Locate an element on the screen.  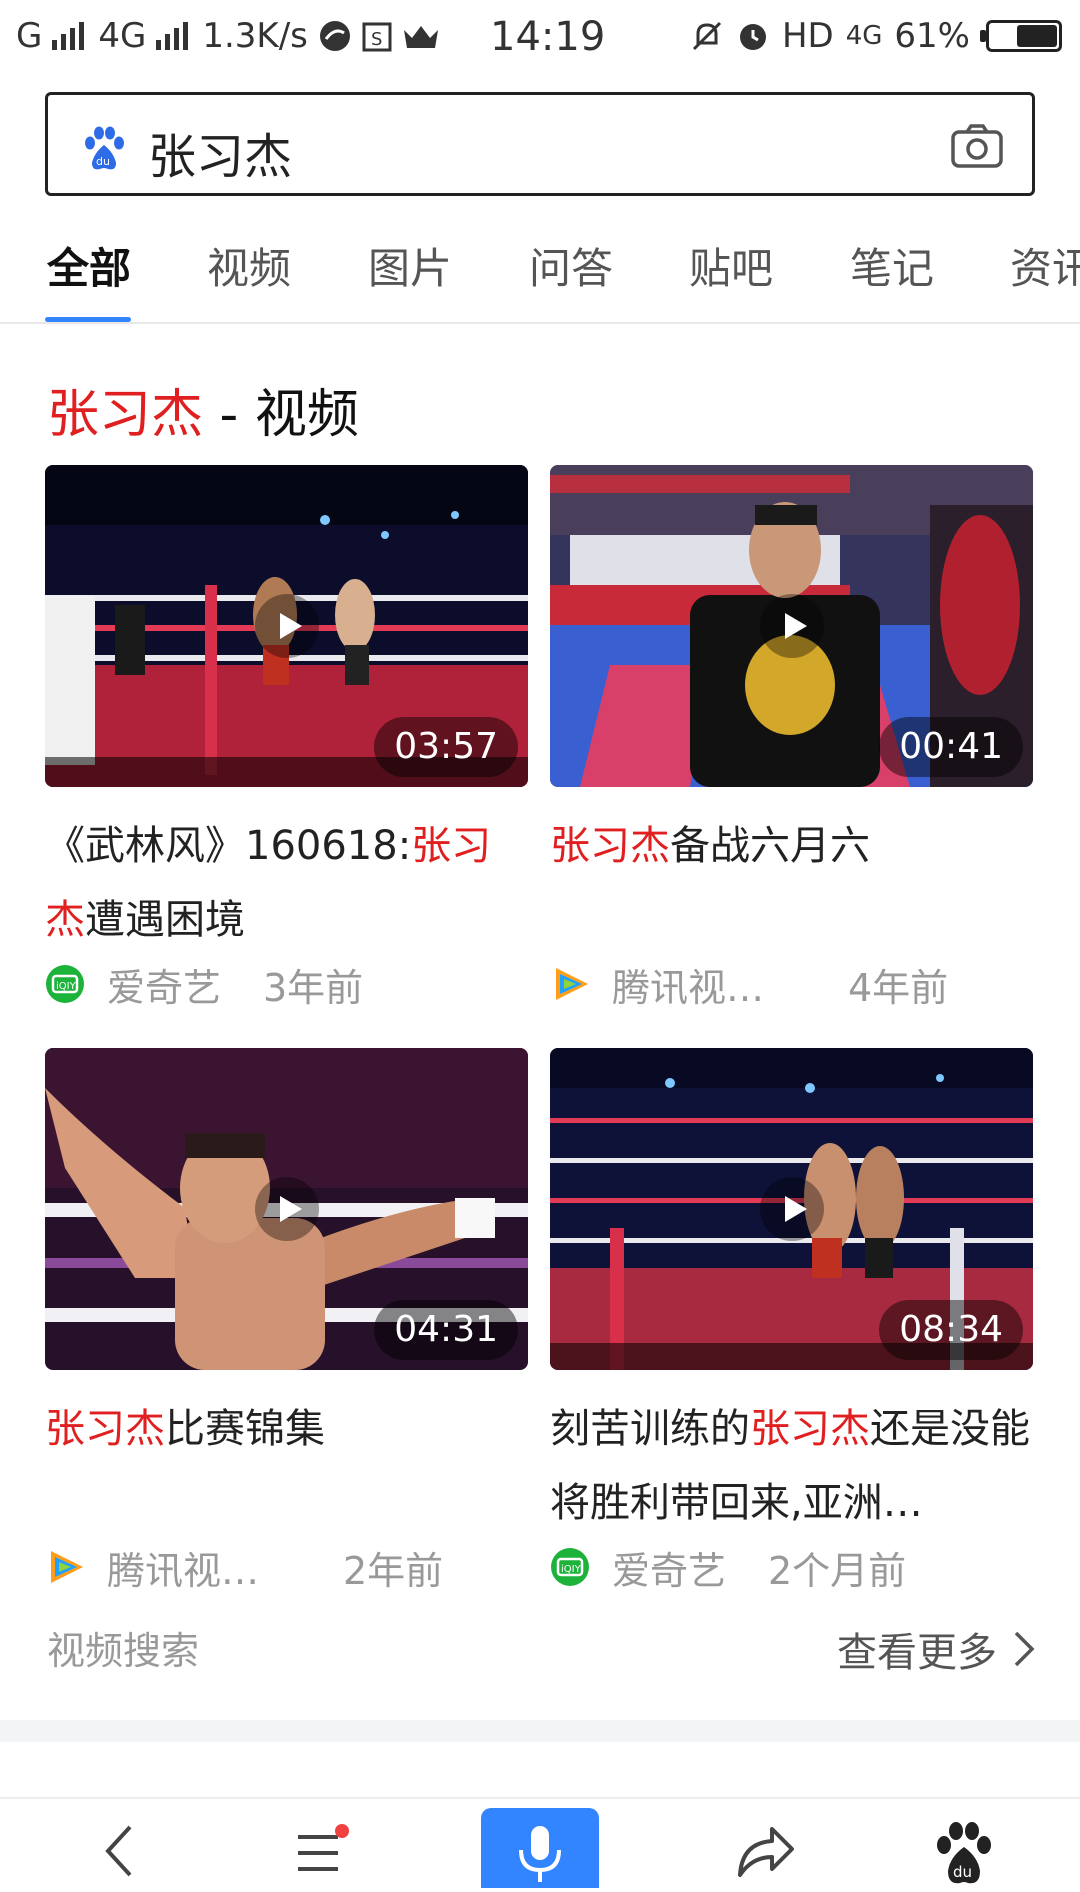
video-thumbnail: 04:31 is located at coordinates (286, 1209).